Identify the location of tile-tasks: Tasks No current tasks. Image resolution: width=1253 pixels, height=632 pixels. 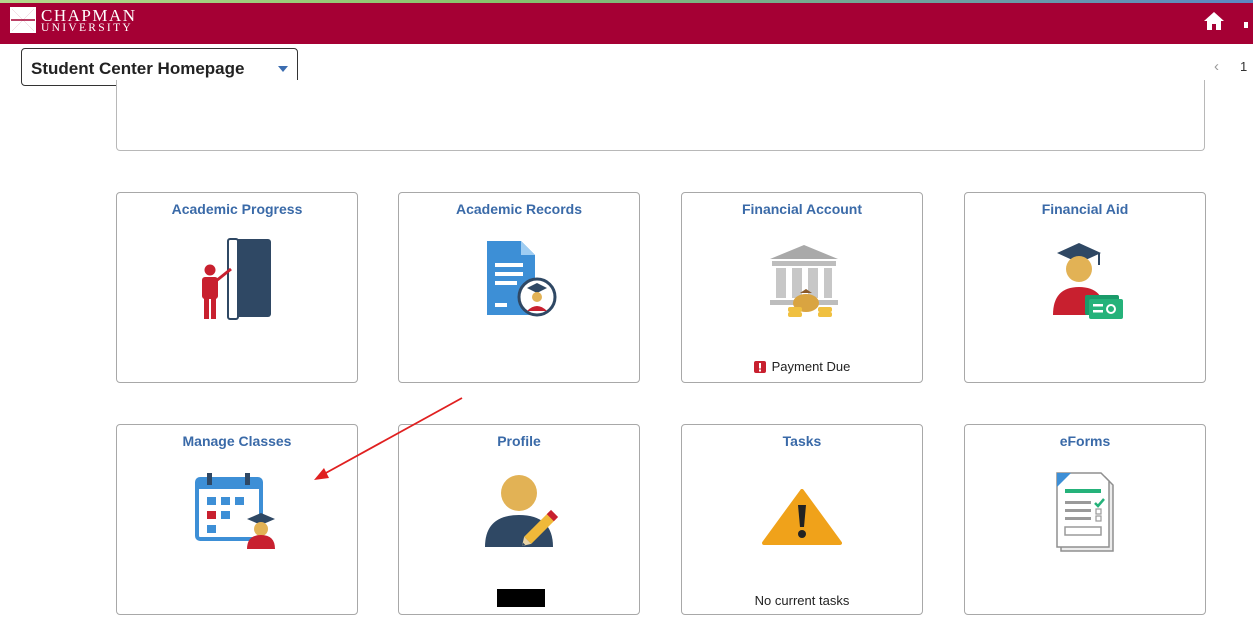
(802, 519).